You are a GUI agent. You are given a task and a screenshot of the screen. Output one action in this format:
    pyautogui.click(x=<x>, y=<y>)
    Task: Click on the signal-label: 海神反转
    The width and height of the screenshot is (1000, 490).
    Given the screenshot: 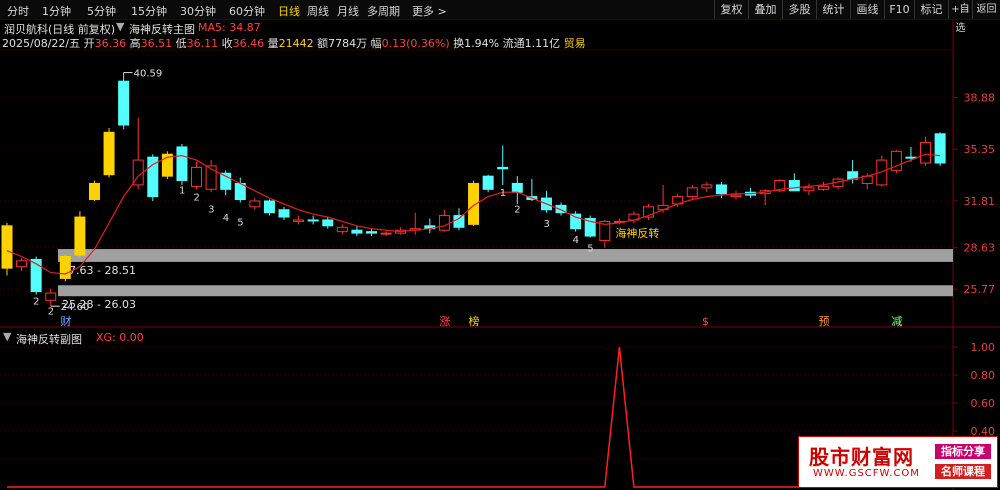 What is the action you would take?
    pyautogui.click(x=637, y=233)
    